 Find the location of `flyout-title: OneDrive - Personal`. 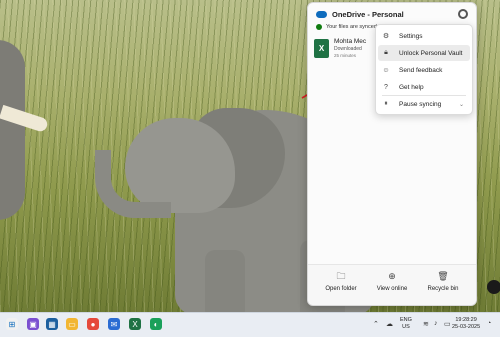

flyout-title: OneDrive - Personal is located at coordinates (368, 14).